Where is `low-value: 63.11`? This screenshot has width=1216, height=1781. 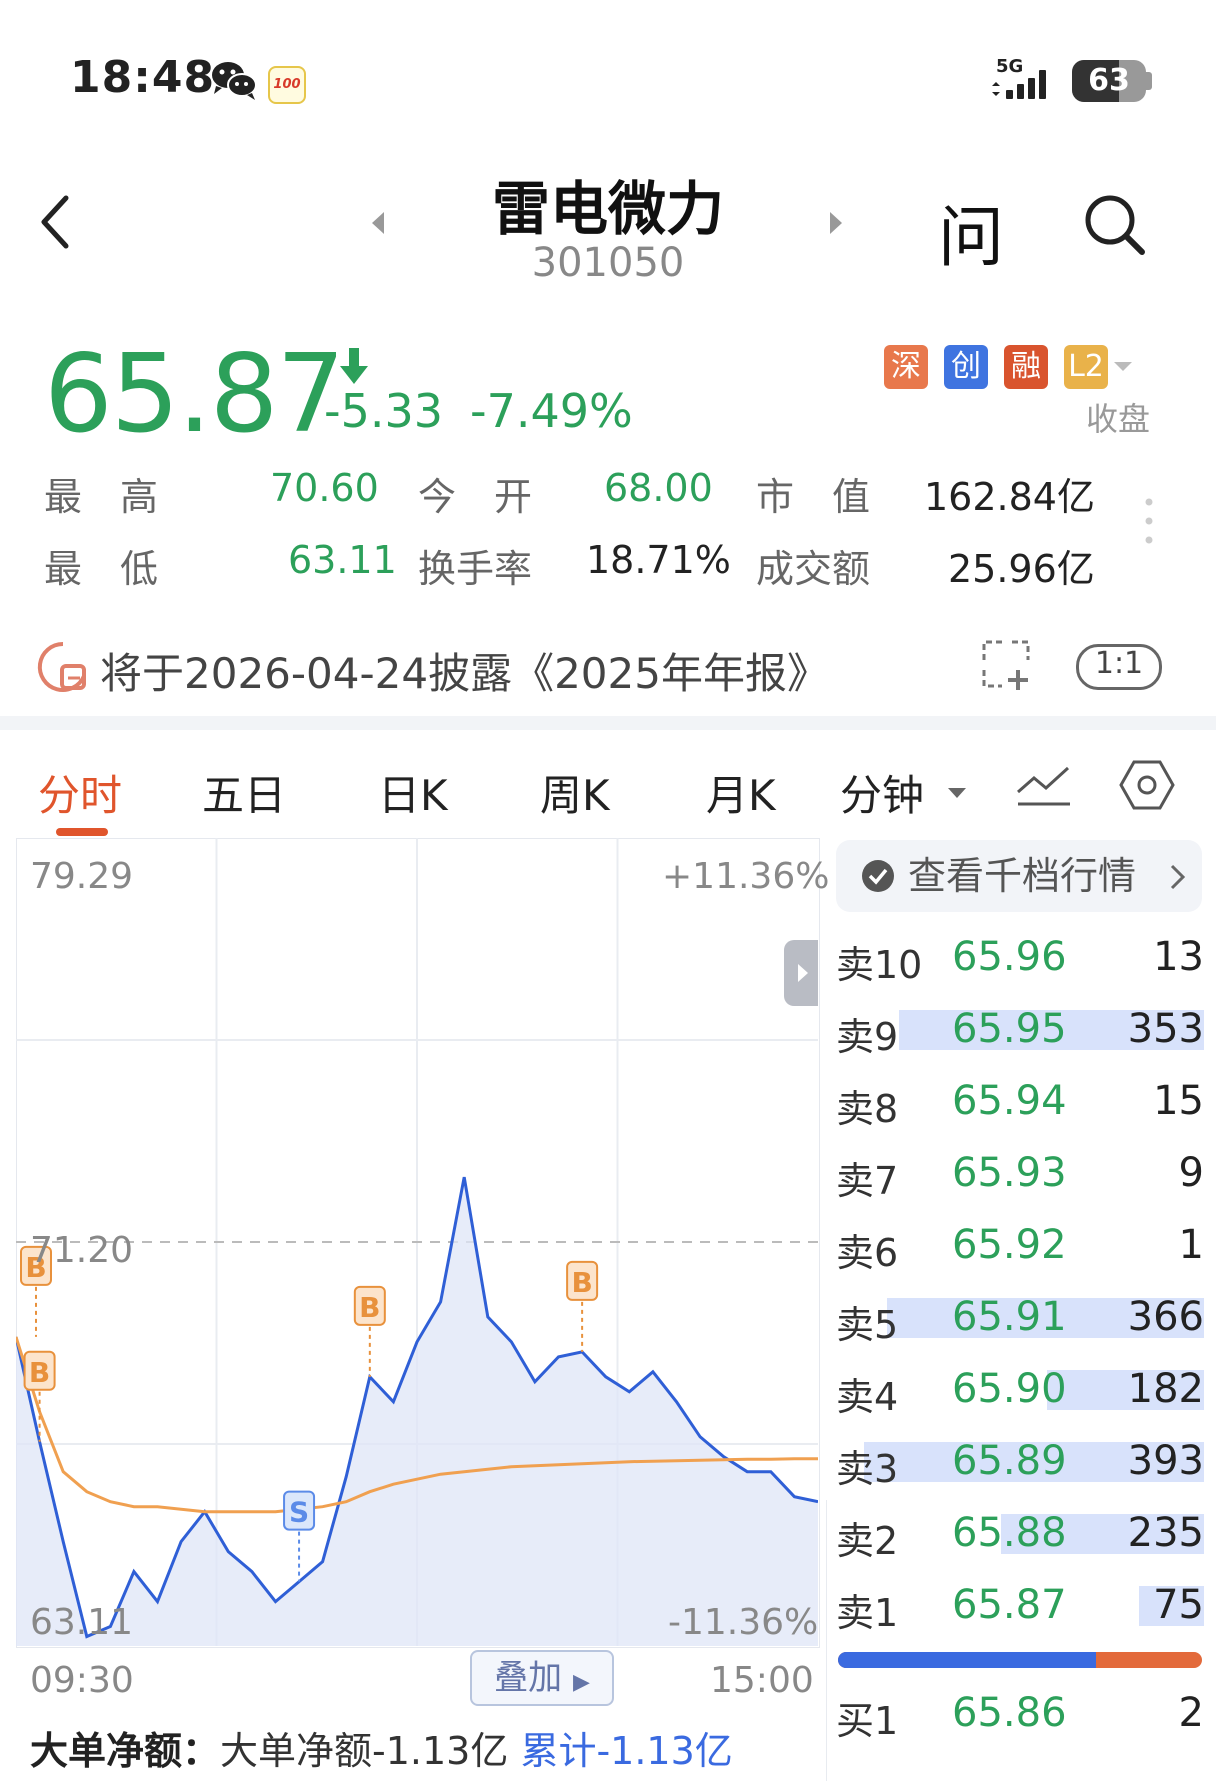 low-value: 63.11 is located at coordinates (342, 560).